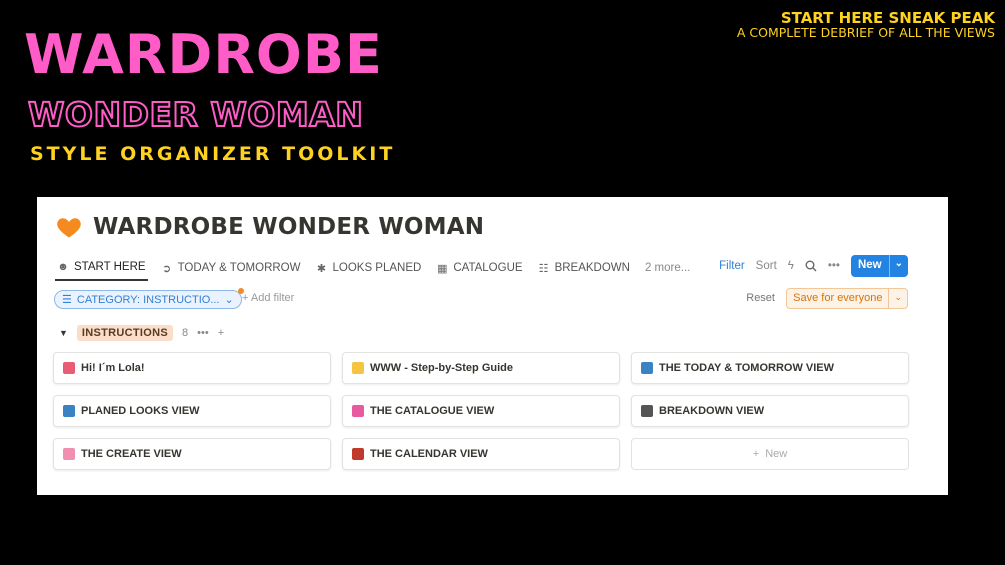  Describe the element at coordinates (63, 267) in the screenshot. I see `smiley-icon: ☻` at that location.